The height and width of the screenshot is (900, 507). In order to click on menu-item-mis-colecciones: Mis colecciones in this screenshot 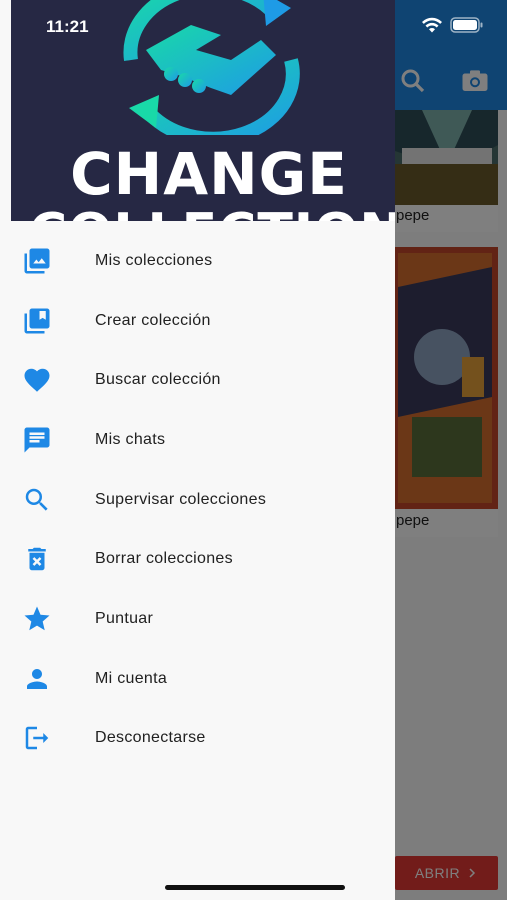, I will do `click(197, 261)`.